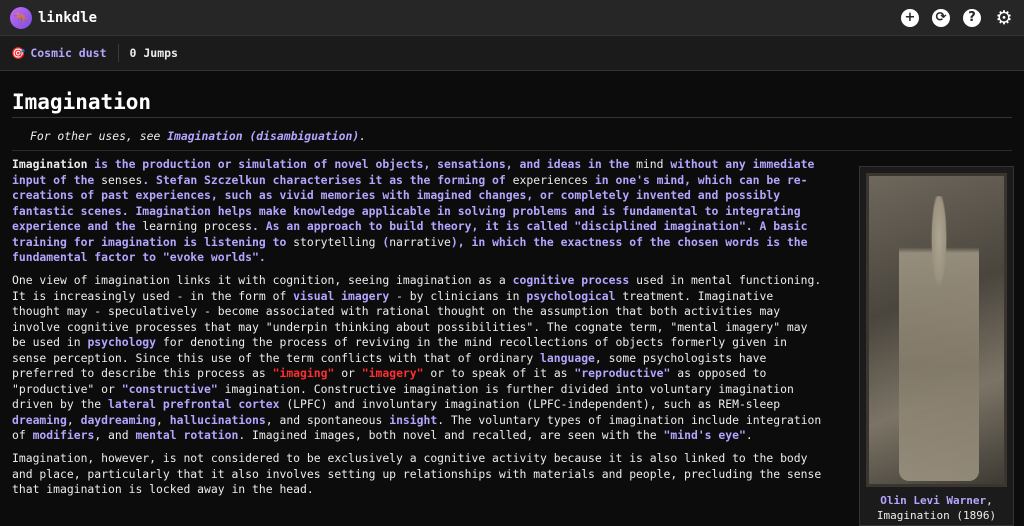 The image size is (1024, 526). I want to click on top-bar: 🦘 linkdle + ⟳ ? ⚙, so click(512, 18).